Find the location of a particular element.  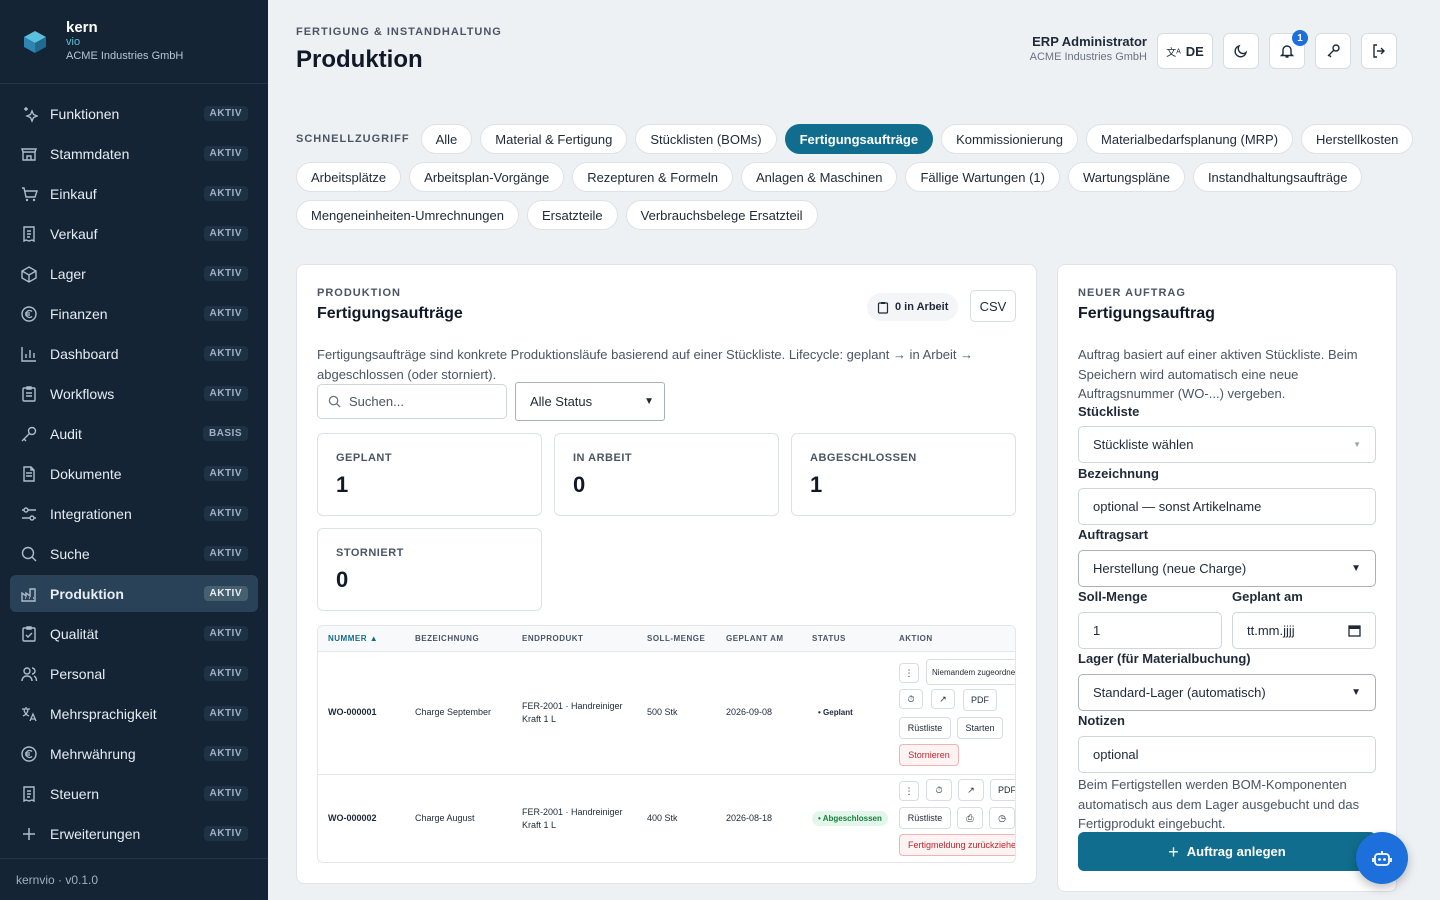

name-input: optional — sonst Artikelname is located at coordinates (1227, 506).